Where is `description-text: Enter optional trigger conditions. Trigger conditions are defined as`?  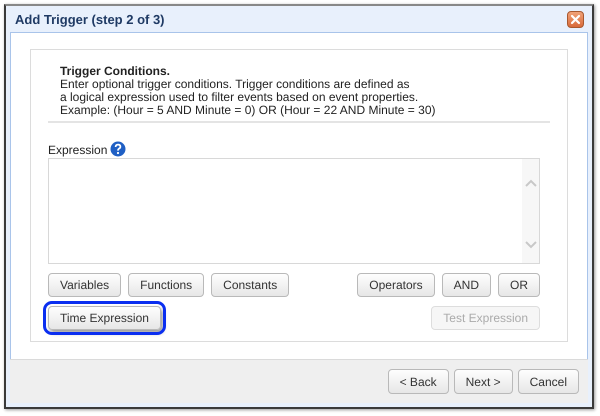
description-text: Enter optional trigger conditions. Trigger conditions are defined as is located at coordinates (235, 84).